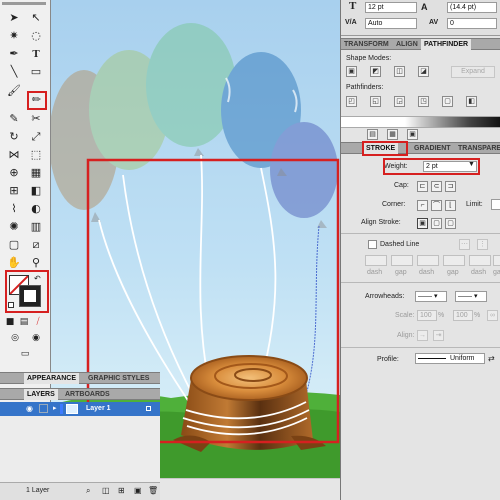  What do you see at coordinates (41, 394) in the screenshot?
I see `tab-layers: LAYERS` at bounding box center [41, 394].